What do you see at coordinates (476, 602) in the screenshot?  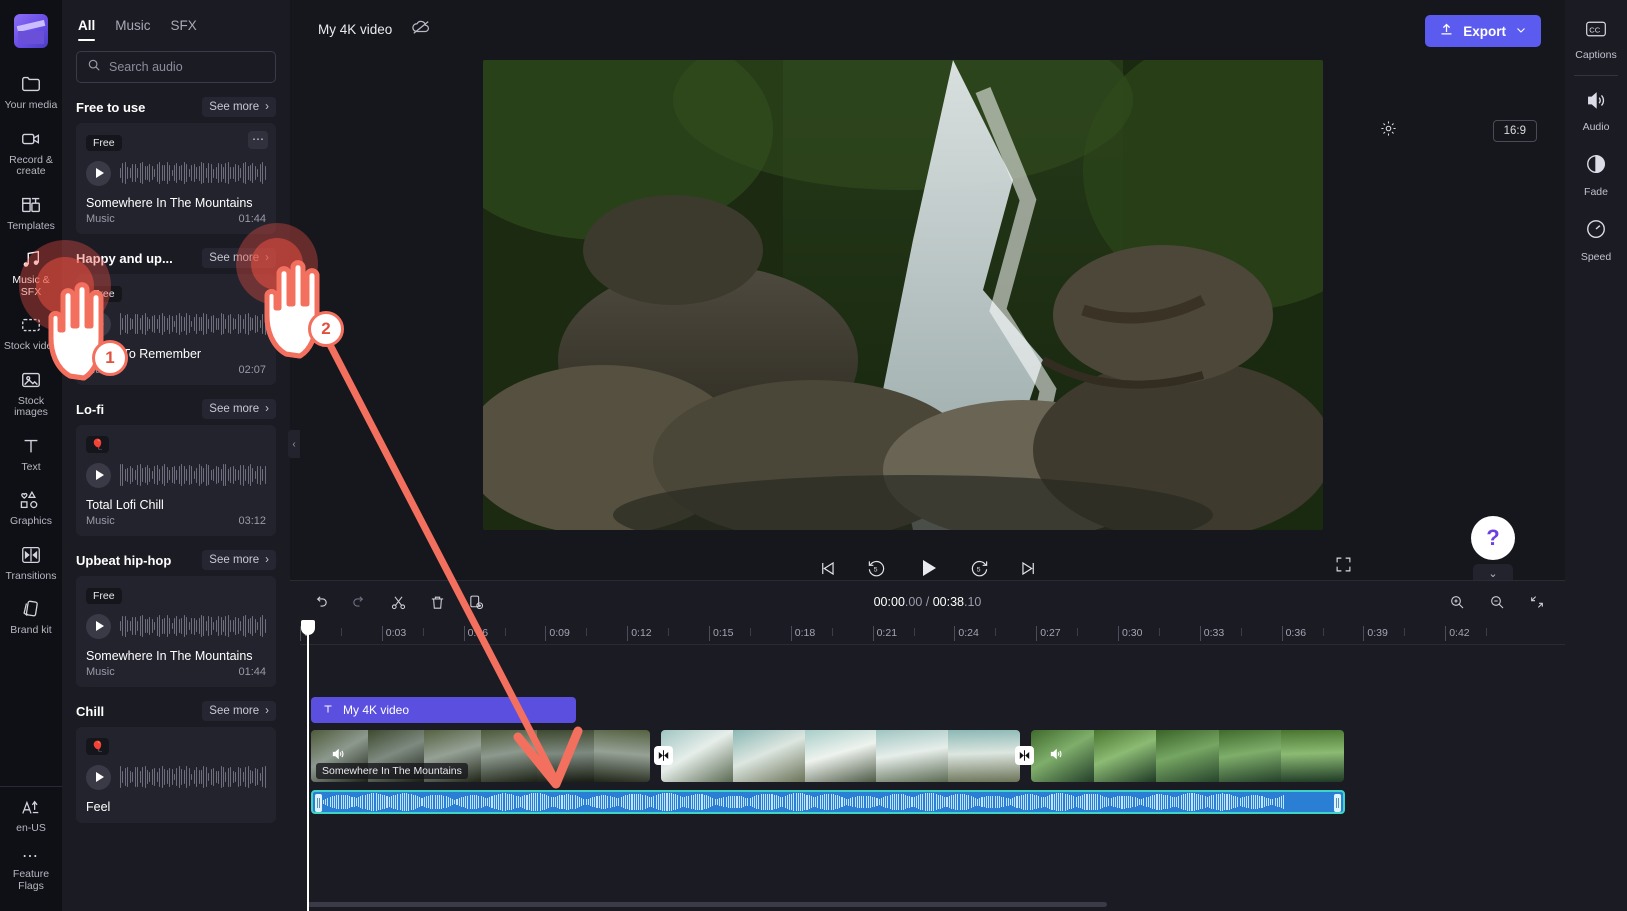 I see `duplicate-button` at bounding box center [476, 602].